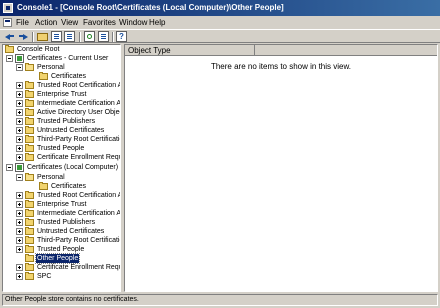 This screenshot has height=308, width=440. Describe the element at coordinates (68, 58) in the screenshot. I see `tree-label: Certificates - Current User` at that location.